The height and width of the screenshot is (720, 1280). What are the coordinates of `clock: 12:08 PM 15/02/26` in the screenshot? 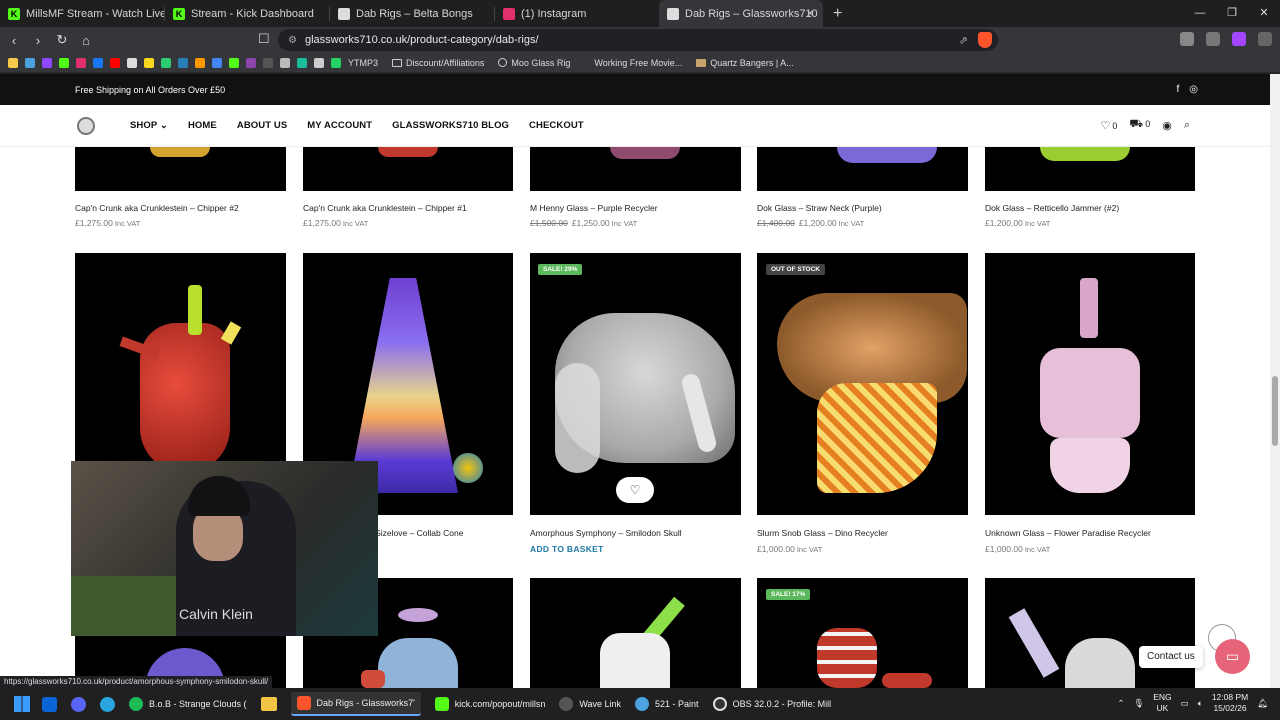 It's located at (1230, 703).